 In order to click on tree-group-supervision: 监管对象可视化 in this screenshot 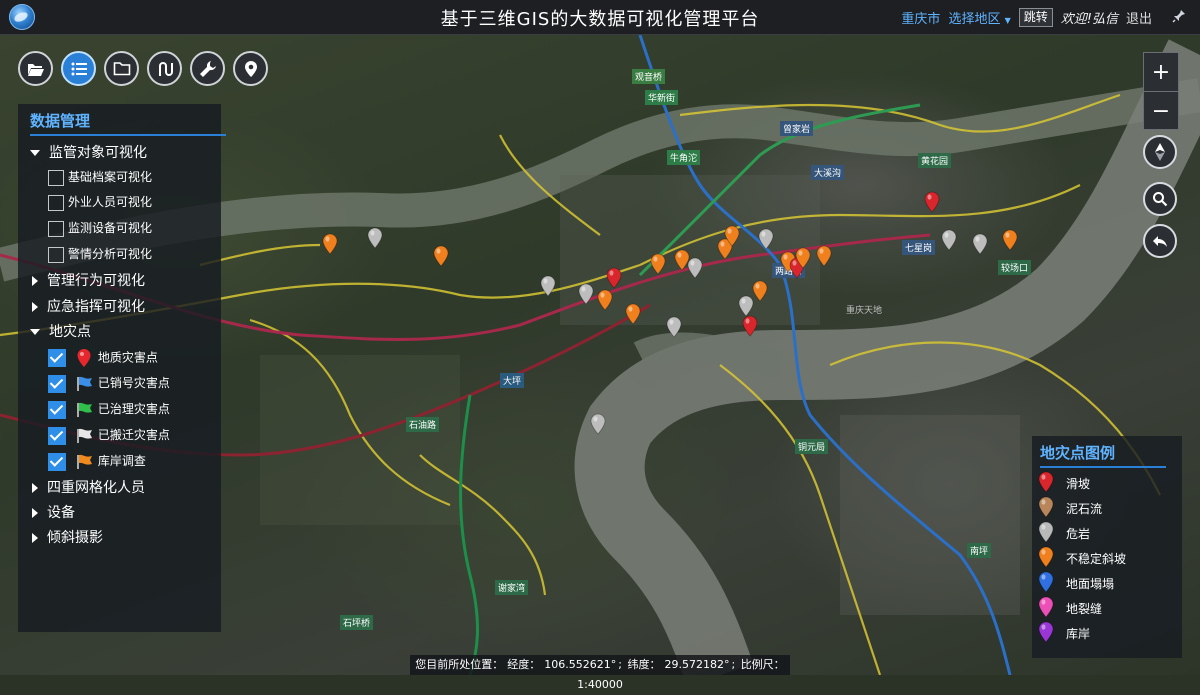, I will do `click(88, 153)`.